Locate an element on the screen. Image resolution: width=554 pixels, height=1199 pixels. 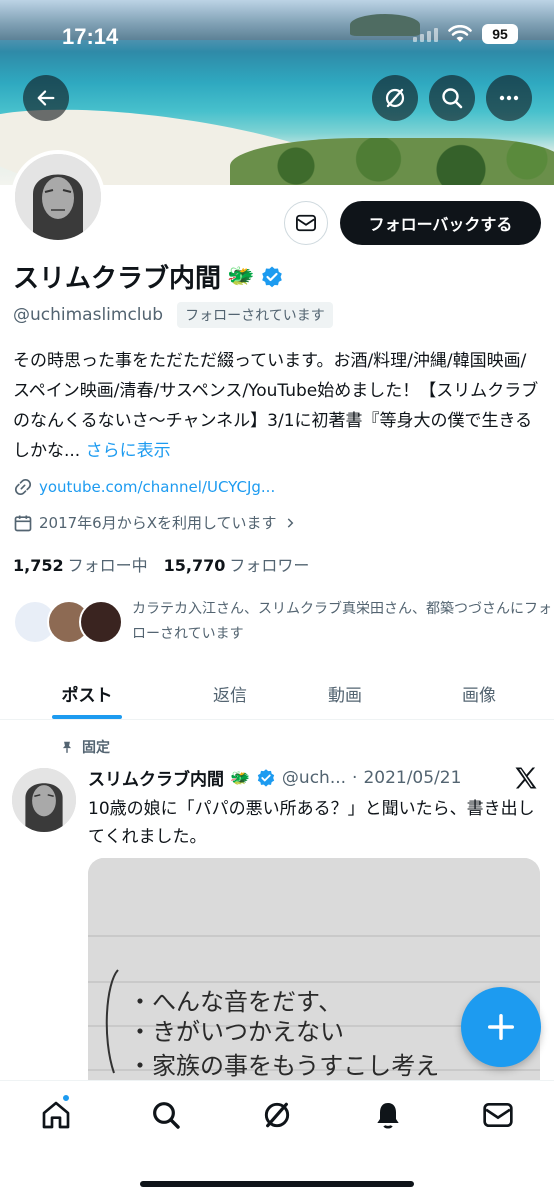
x-logo-icon is located at coordinates (526, 778).